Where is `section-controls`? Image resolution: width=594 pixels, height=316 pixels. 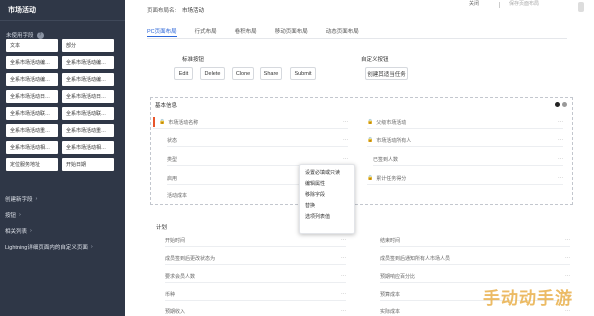 section-controls is located at coordinates (560, 104).